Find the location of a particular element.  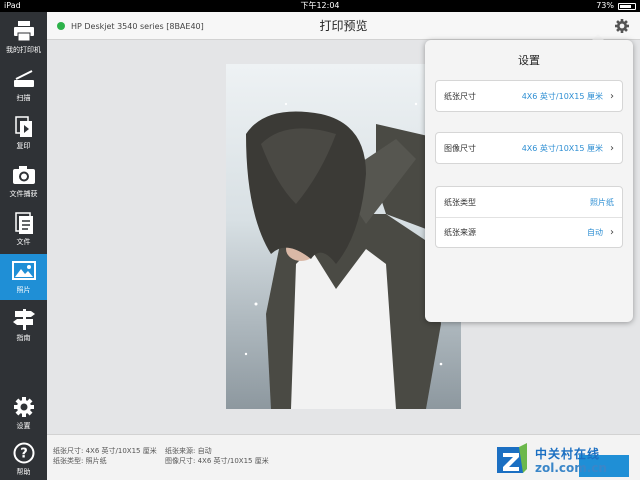

paper-size-label: 纸张尺寸 is located at coordinates (460, 96).